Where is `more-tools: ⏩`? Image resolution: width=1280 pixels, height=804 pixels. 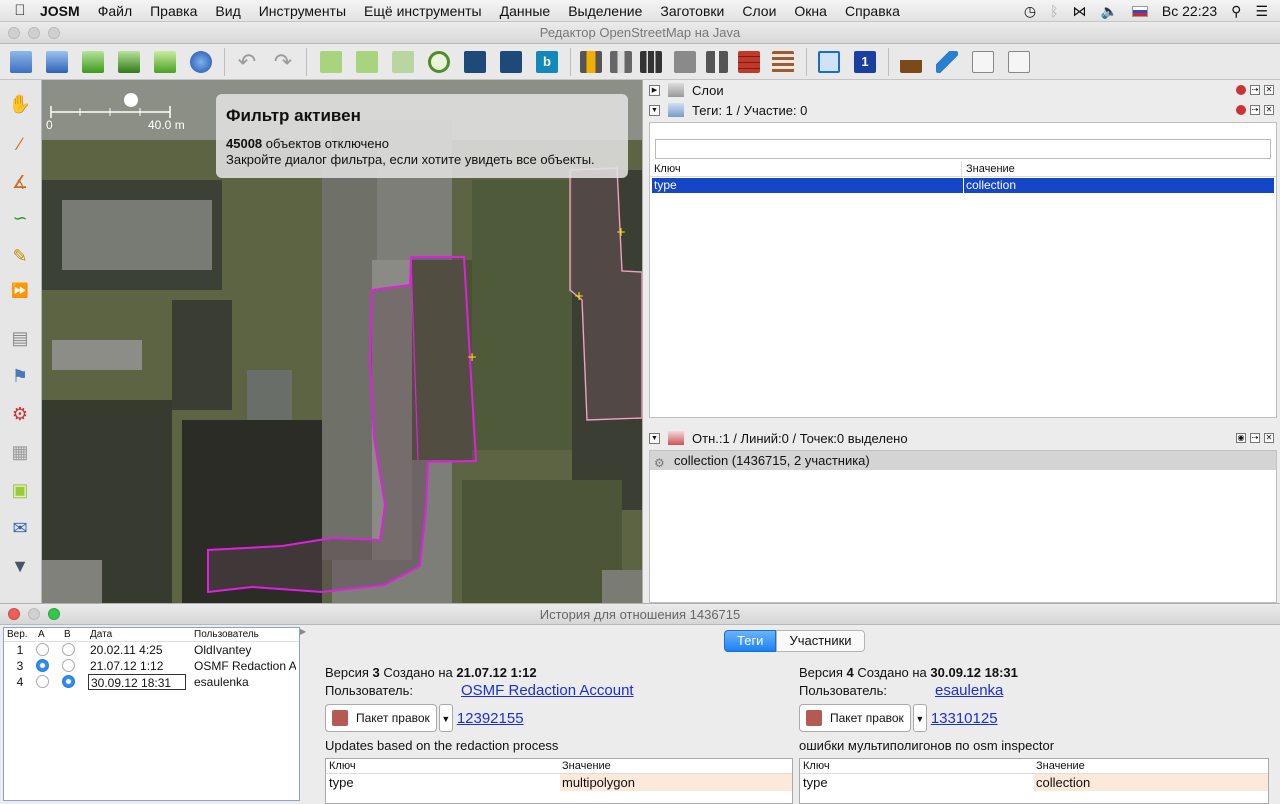
more-tools: ⏩ is located at coordinates (20, 290).